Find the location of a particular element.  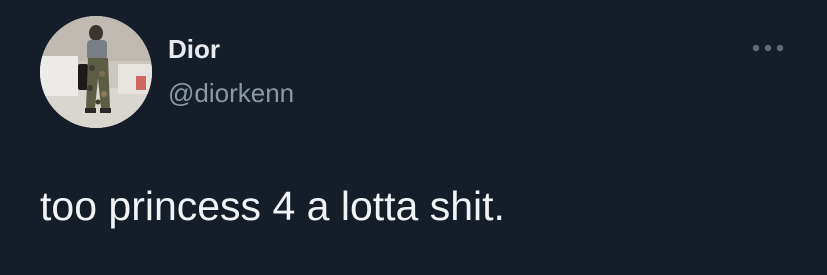

tweet-text: too princess 4 a lotta shit. is located at coordinates (272, 206).